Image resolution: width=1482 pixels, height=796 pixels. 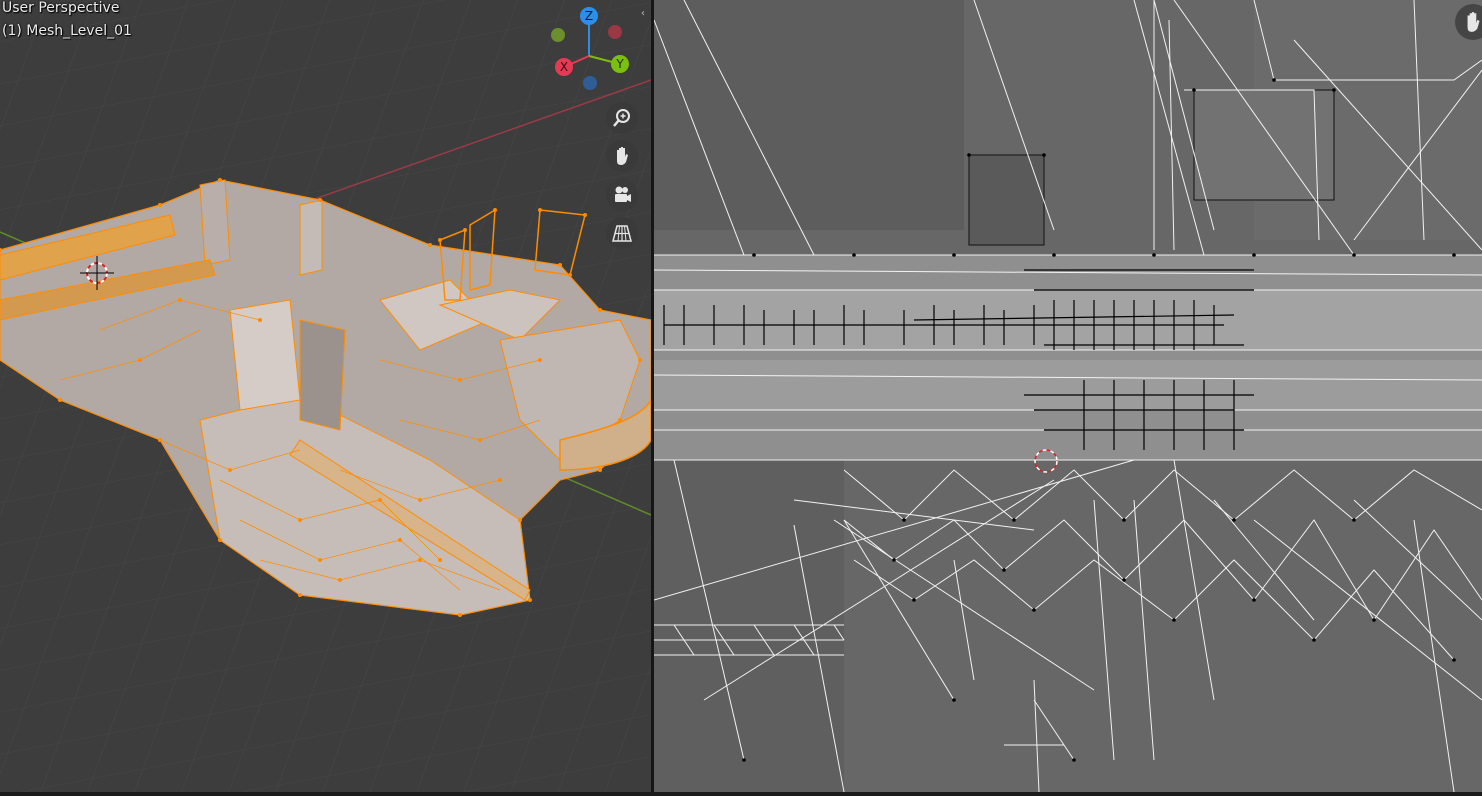 I want to click on gizmo-x-label: X, so click(x=564, y=67).